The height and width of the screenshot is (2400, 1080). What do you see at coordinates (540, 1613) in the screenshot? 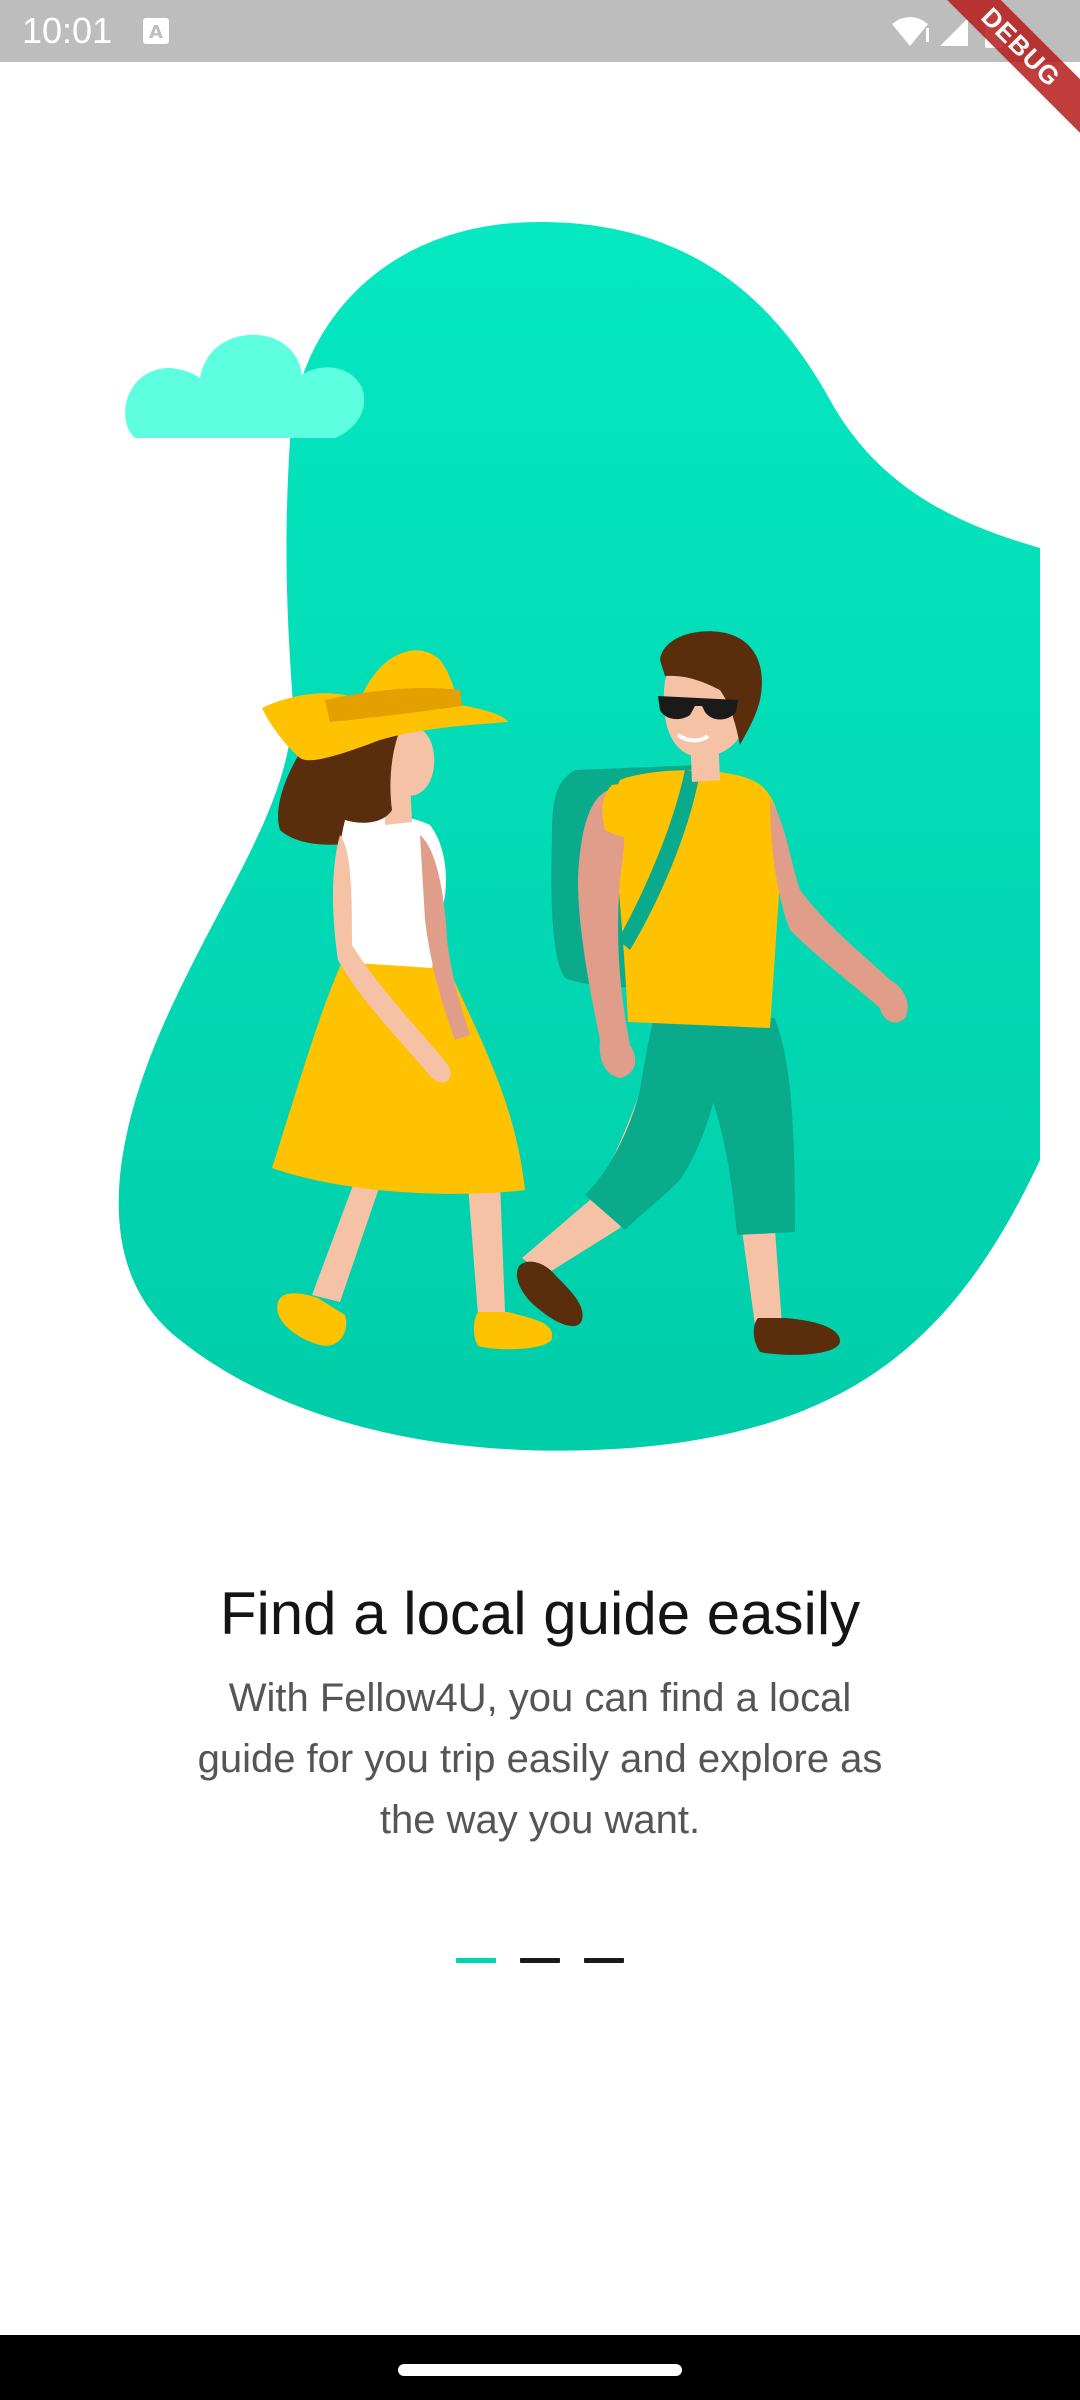
I see `onboarding-title: Find a local guide easily` at bounding box center [540, 1613].